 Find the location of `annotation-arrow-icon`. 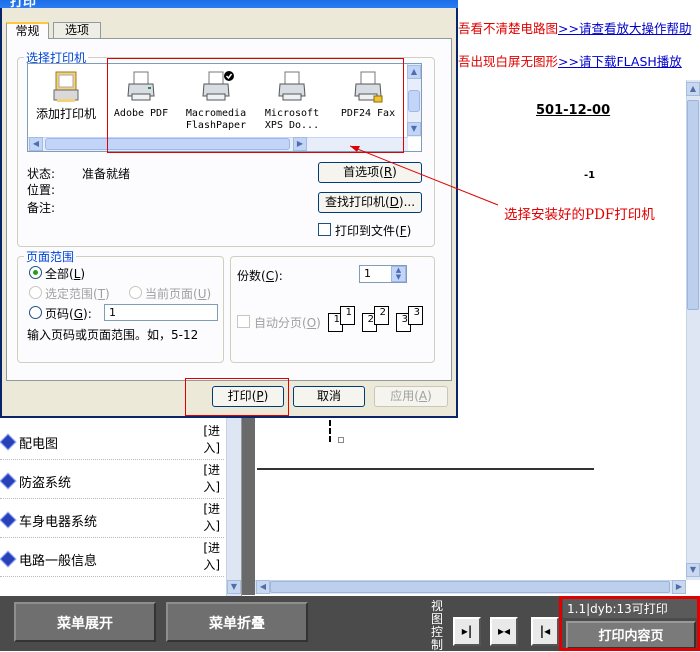

annotation-arrow-icon is located at coordinates (424, 175).